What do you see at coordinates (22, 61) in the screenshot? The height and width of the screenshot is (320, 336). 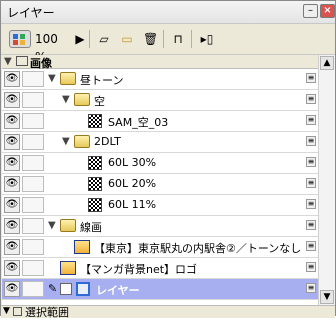 I see `image-icon` at bounding box center [22, 61].